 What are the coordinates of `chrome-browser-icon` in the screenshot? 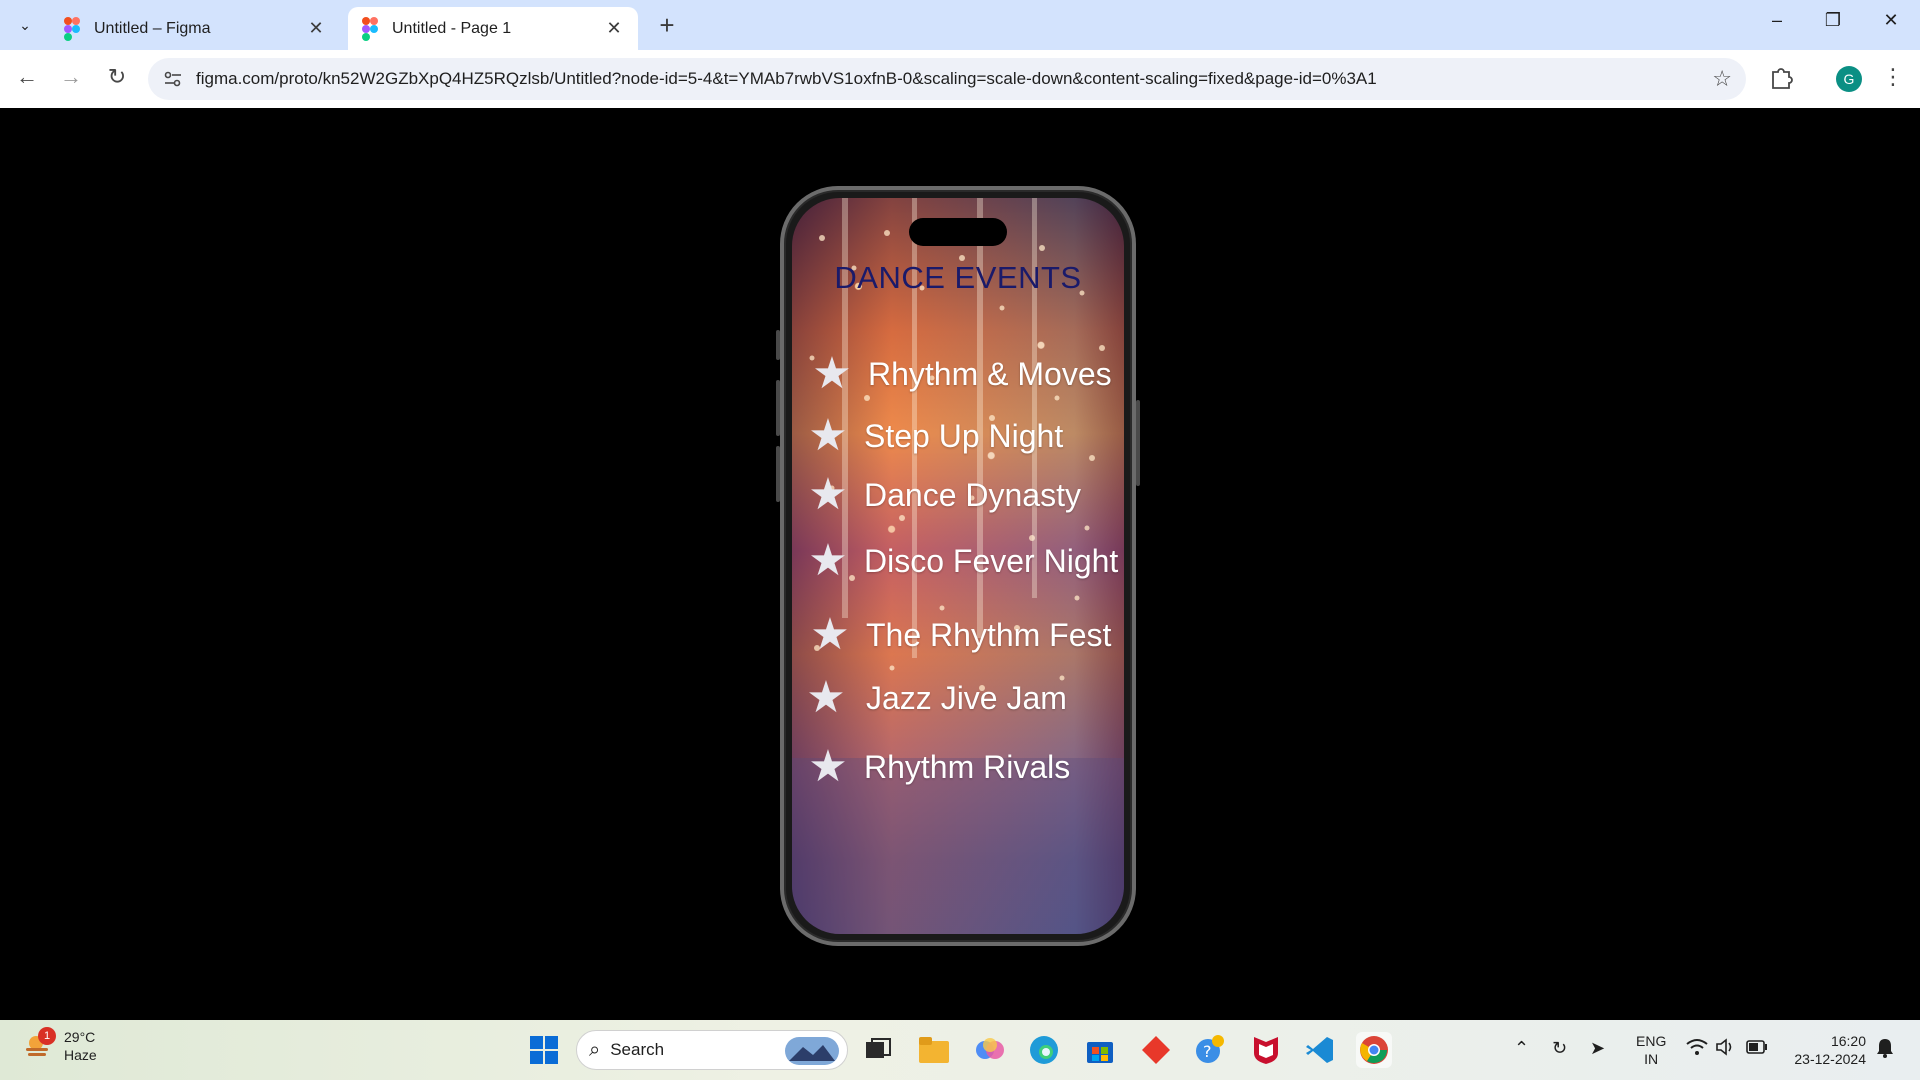 It's located at (1374, 1050).